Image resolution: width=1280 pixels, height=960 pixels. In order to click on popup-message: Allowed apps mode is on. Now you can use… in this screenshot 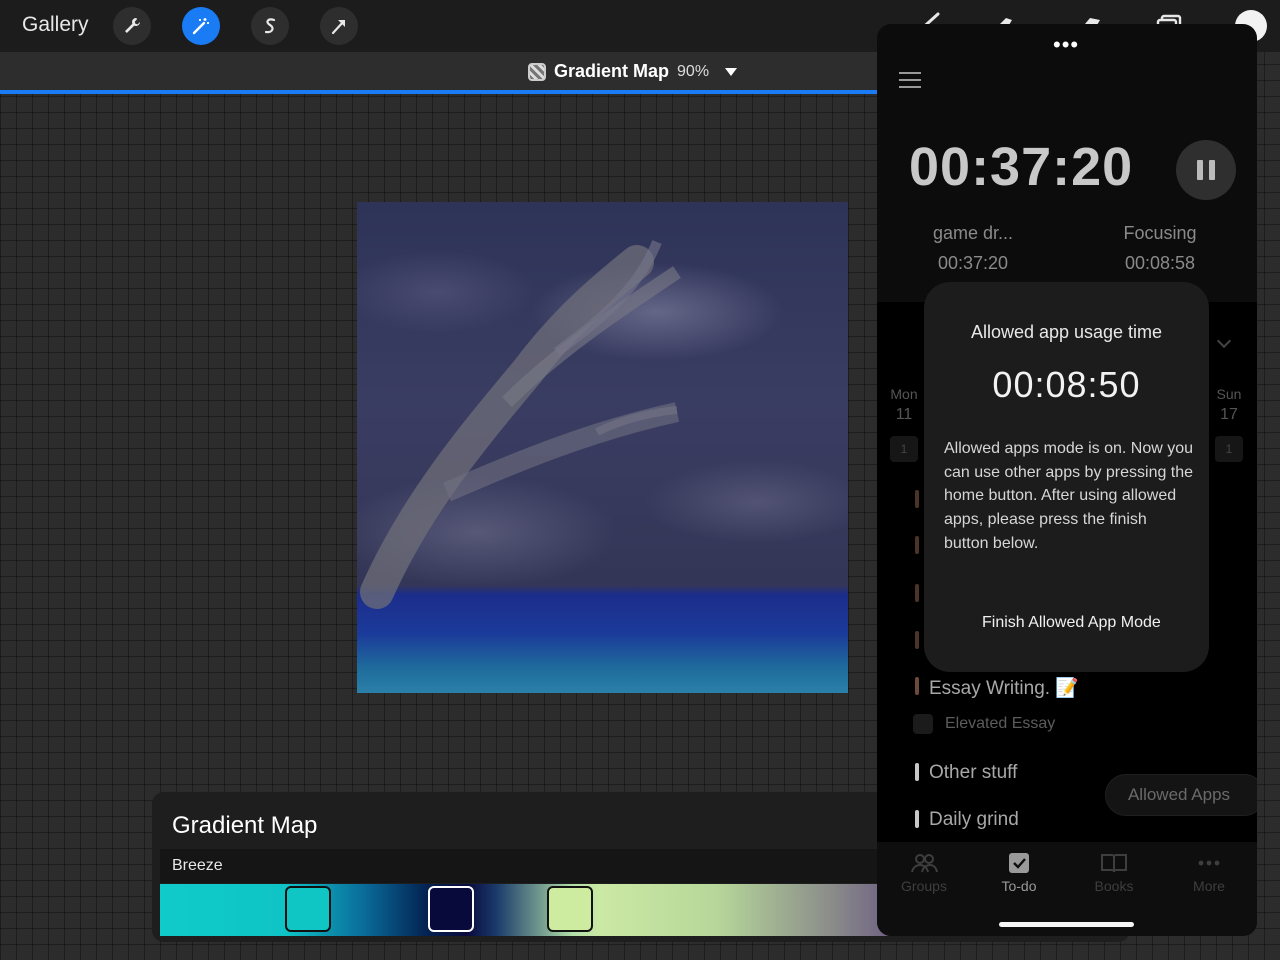, I will do `click(1069, 496)`.